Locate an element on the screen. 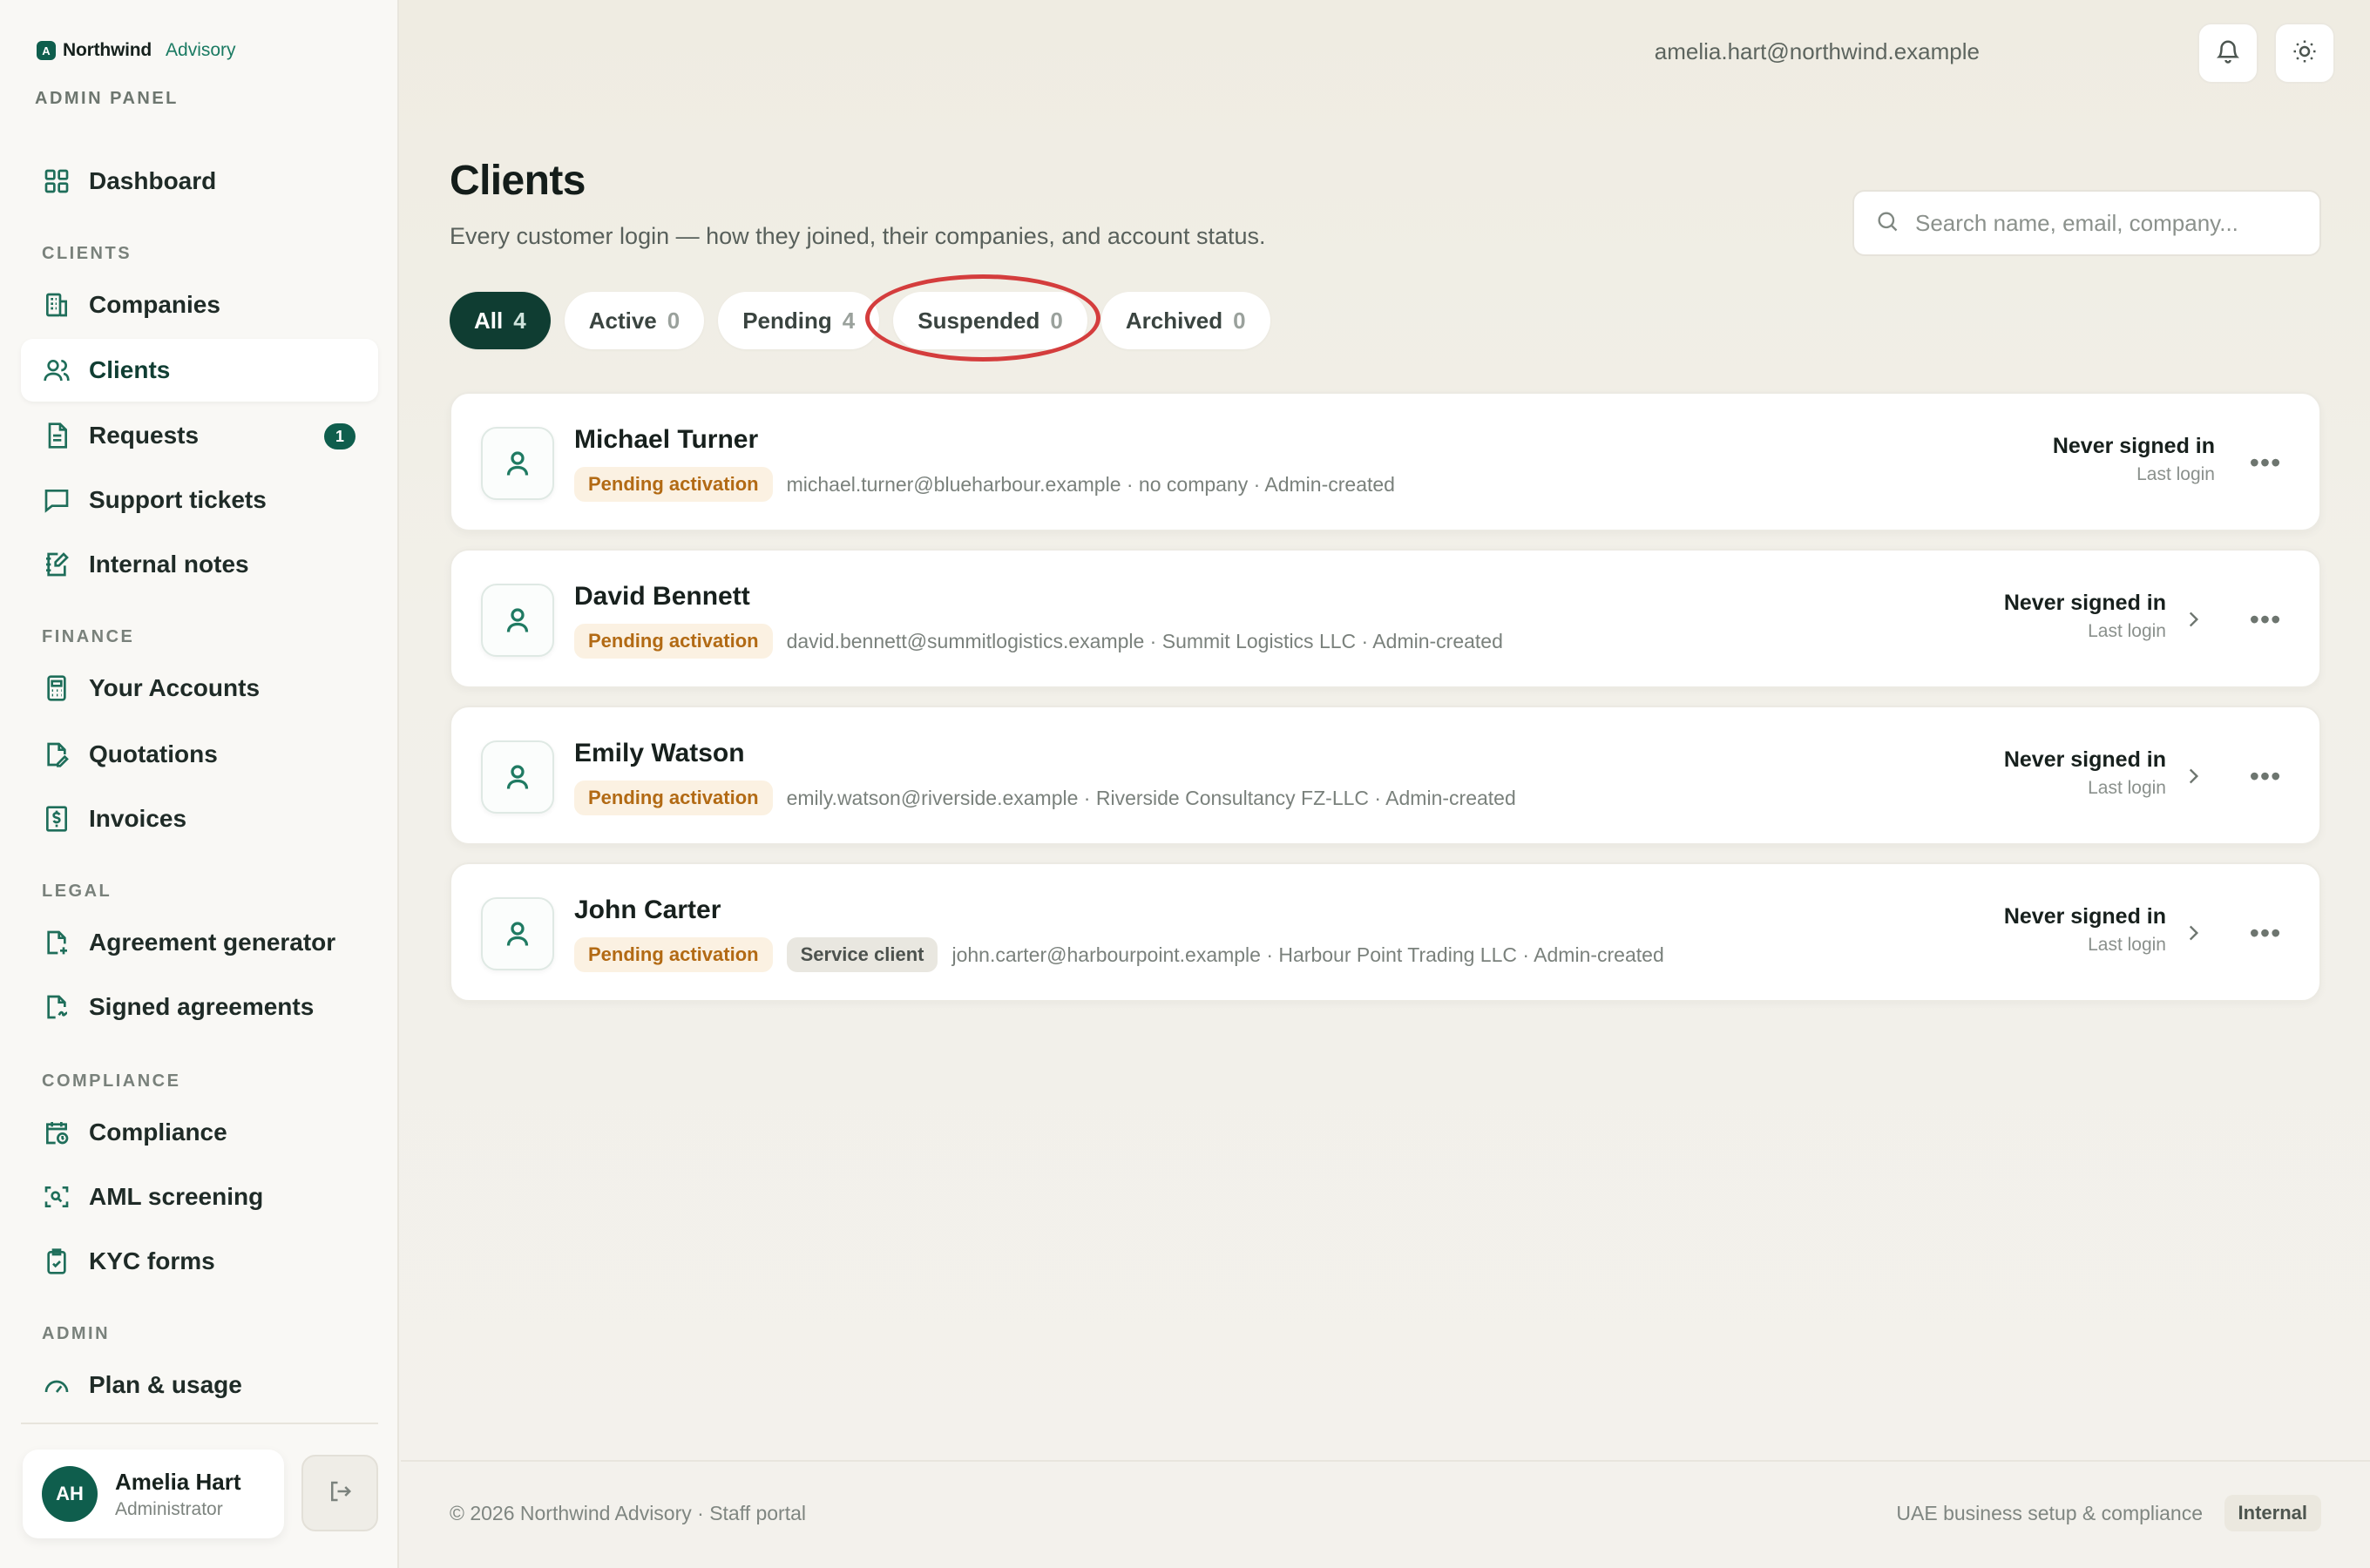  tab-count: 0 is located at coordinates (1239, 320).